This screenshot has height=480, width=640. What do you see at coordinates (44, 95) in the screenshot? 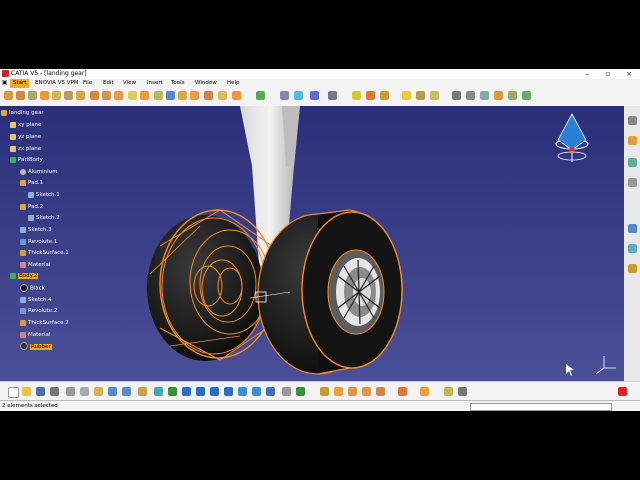
I see `shaft-tool-icon` at bounding box center [44, 95].